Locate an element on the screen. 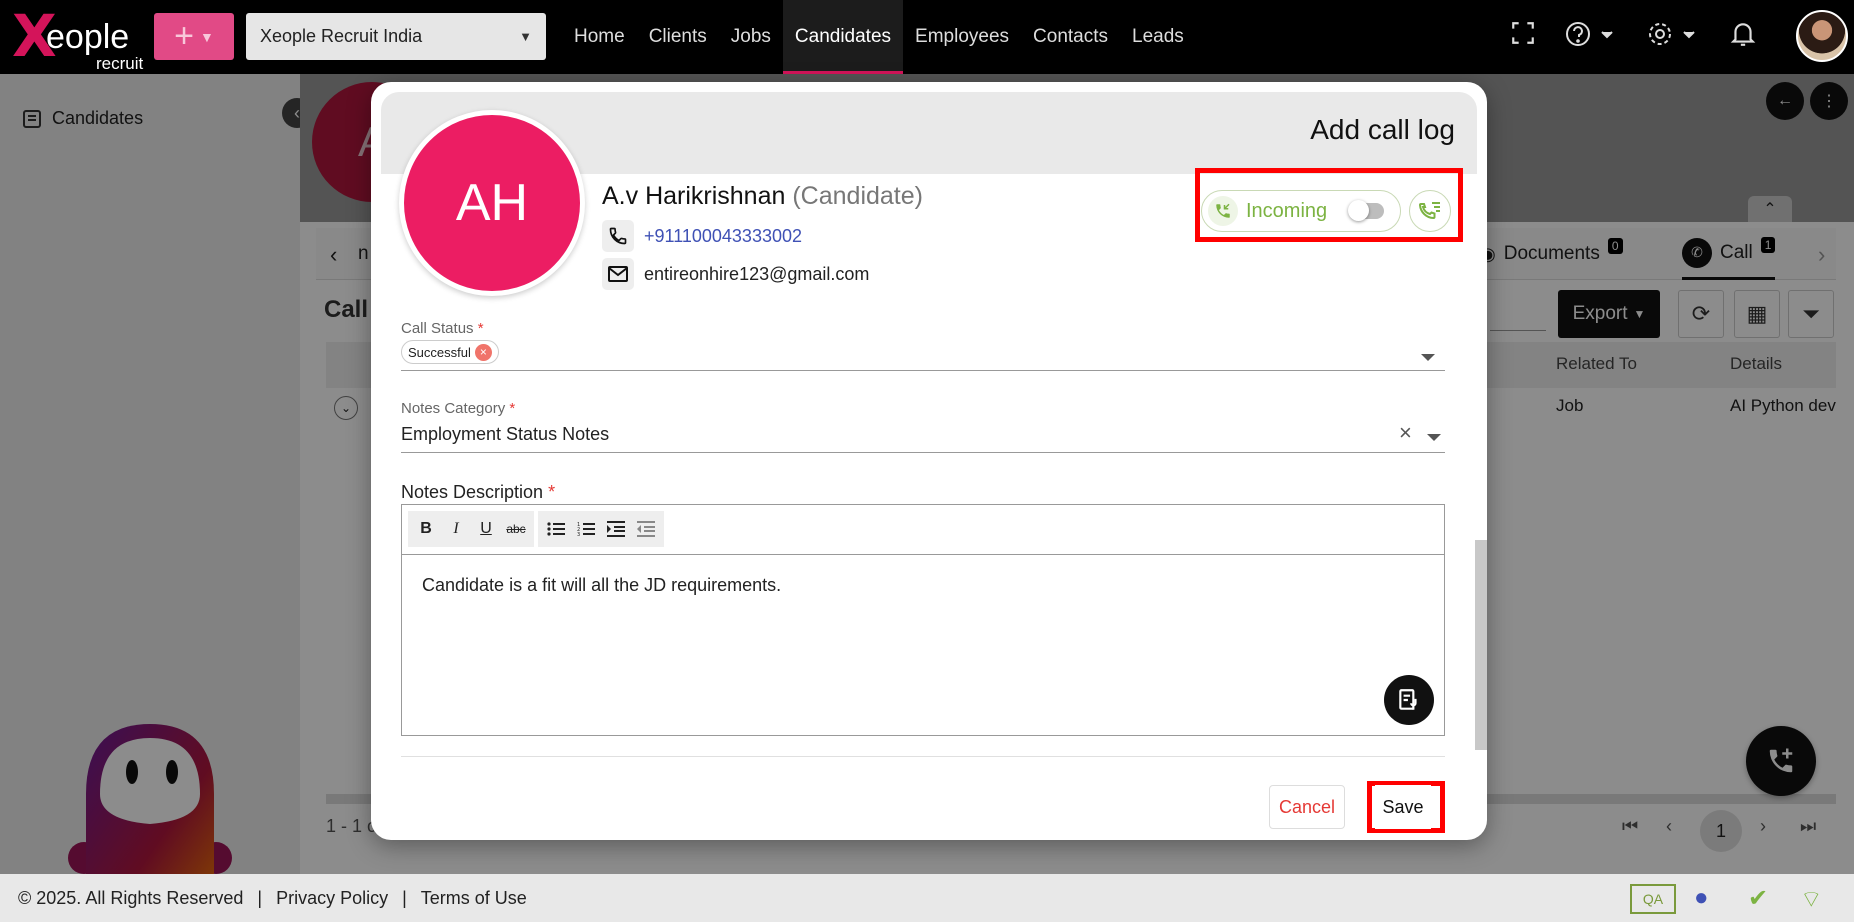 Image resolution: width=1854 pixels, height=922 pixels. cancel-button: Cancel is located at coordinates (1307, 807).